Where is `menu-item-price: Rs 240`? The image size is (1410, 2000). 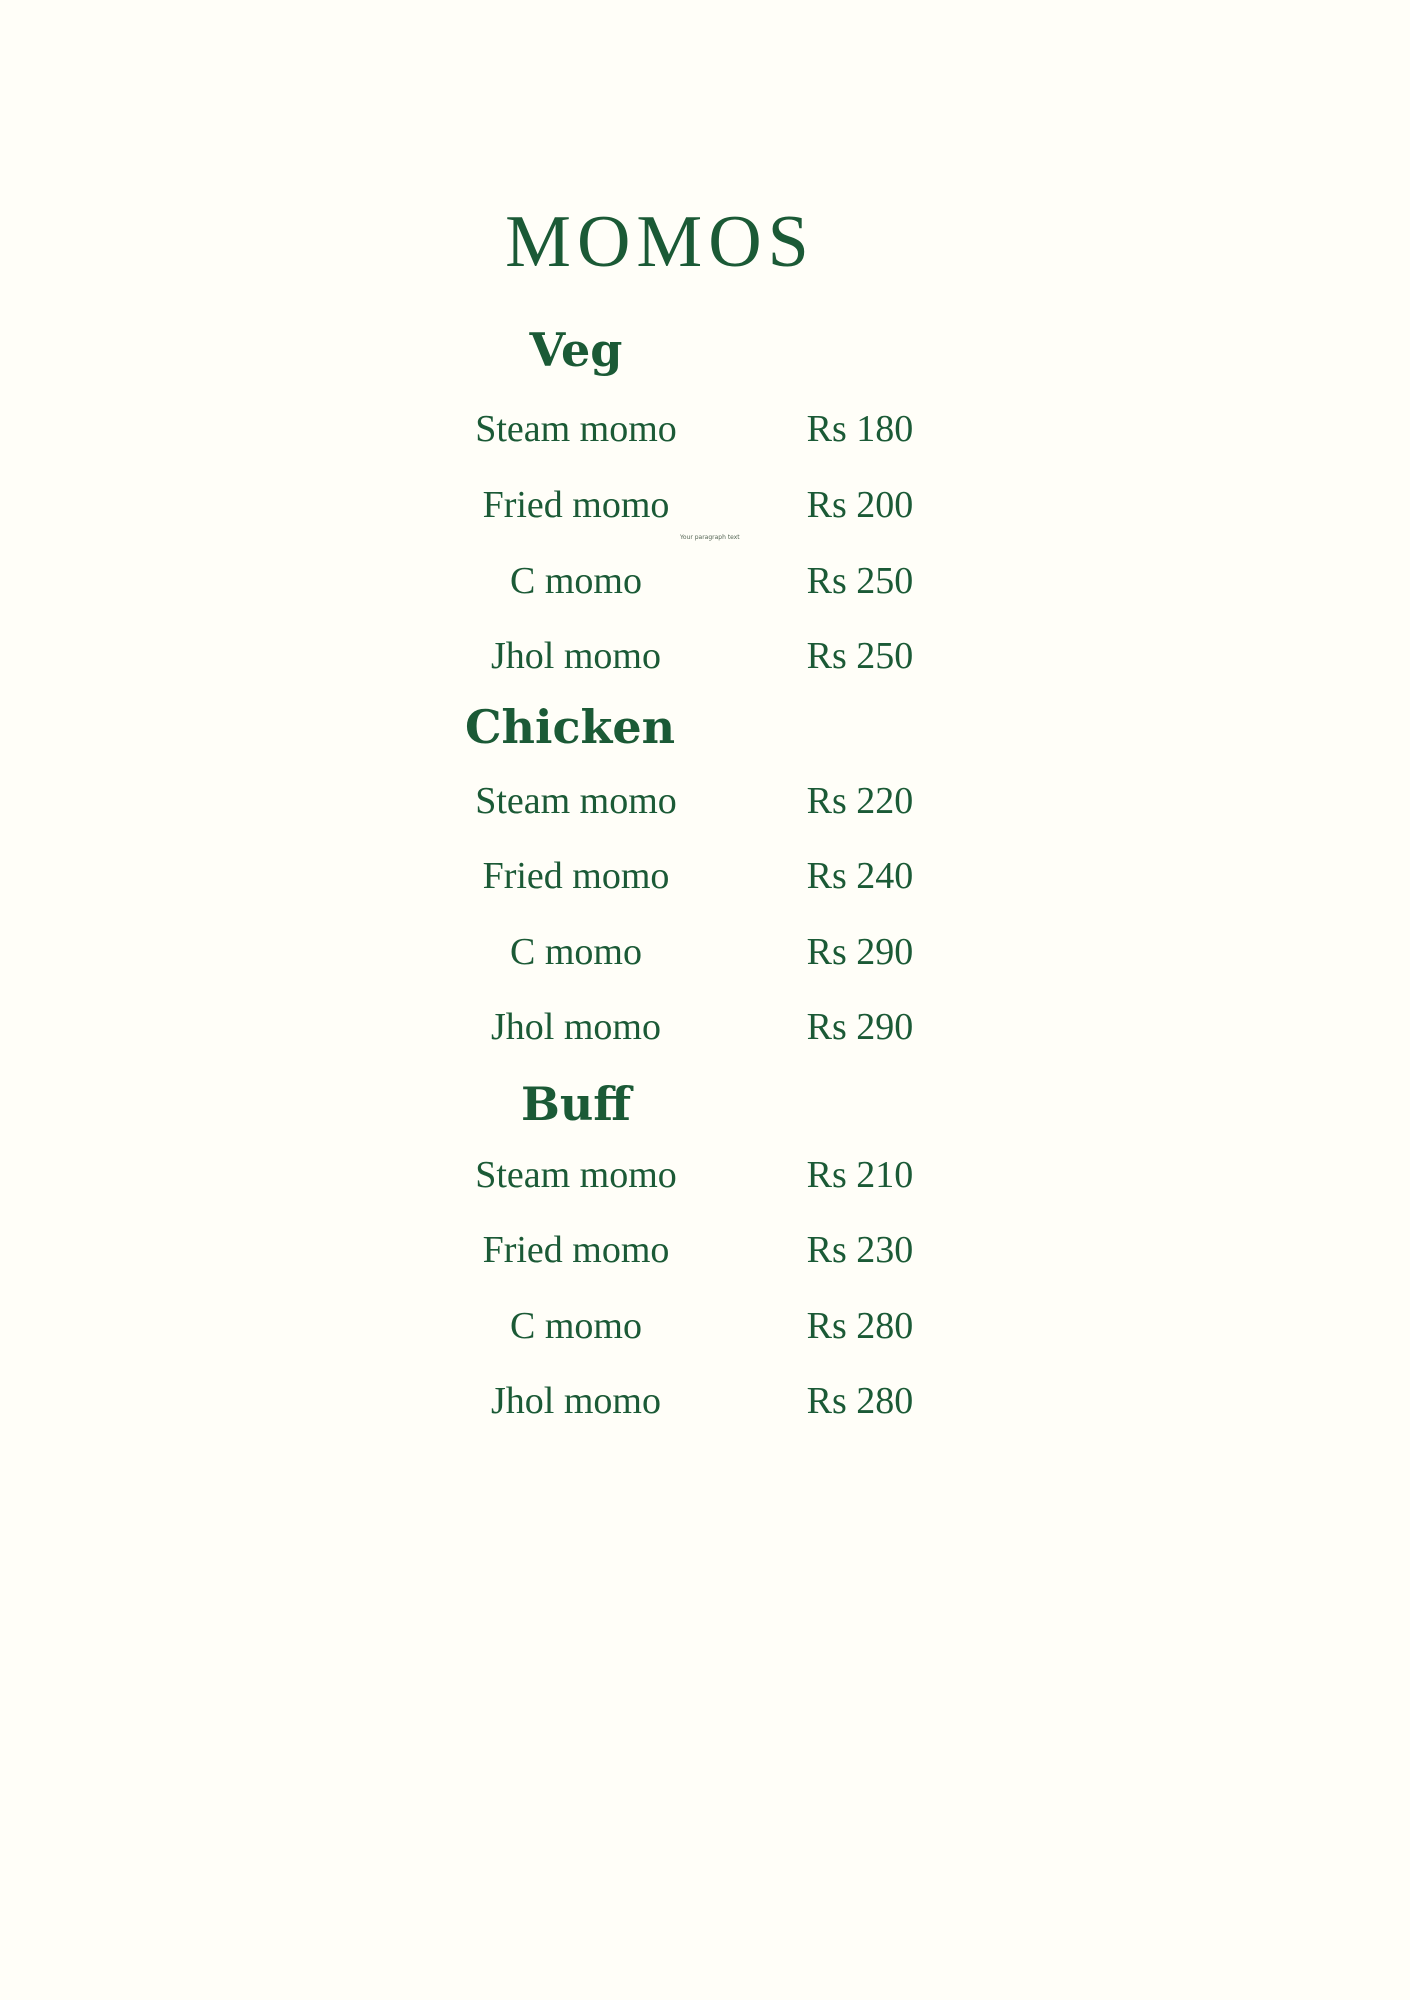
menu-item-price: Rs 240 is located at coordinates (860, 876).